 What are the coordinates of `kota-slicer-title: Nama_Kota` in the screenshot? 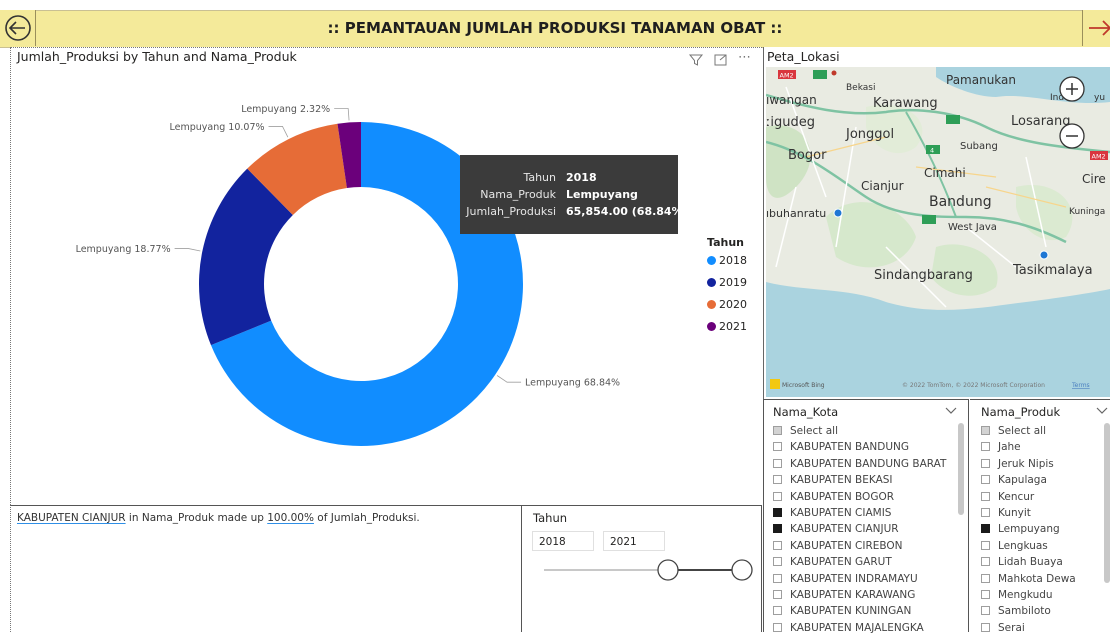 It's located at (806, 412).